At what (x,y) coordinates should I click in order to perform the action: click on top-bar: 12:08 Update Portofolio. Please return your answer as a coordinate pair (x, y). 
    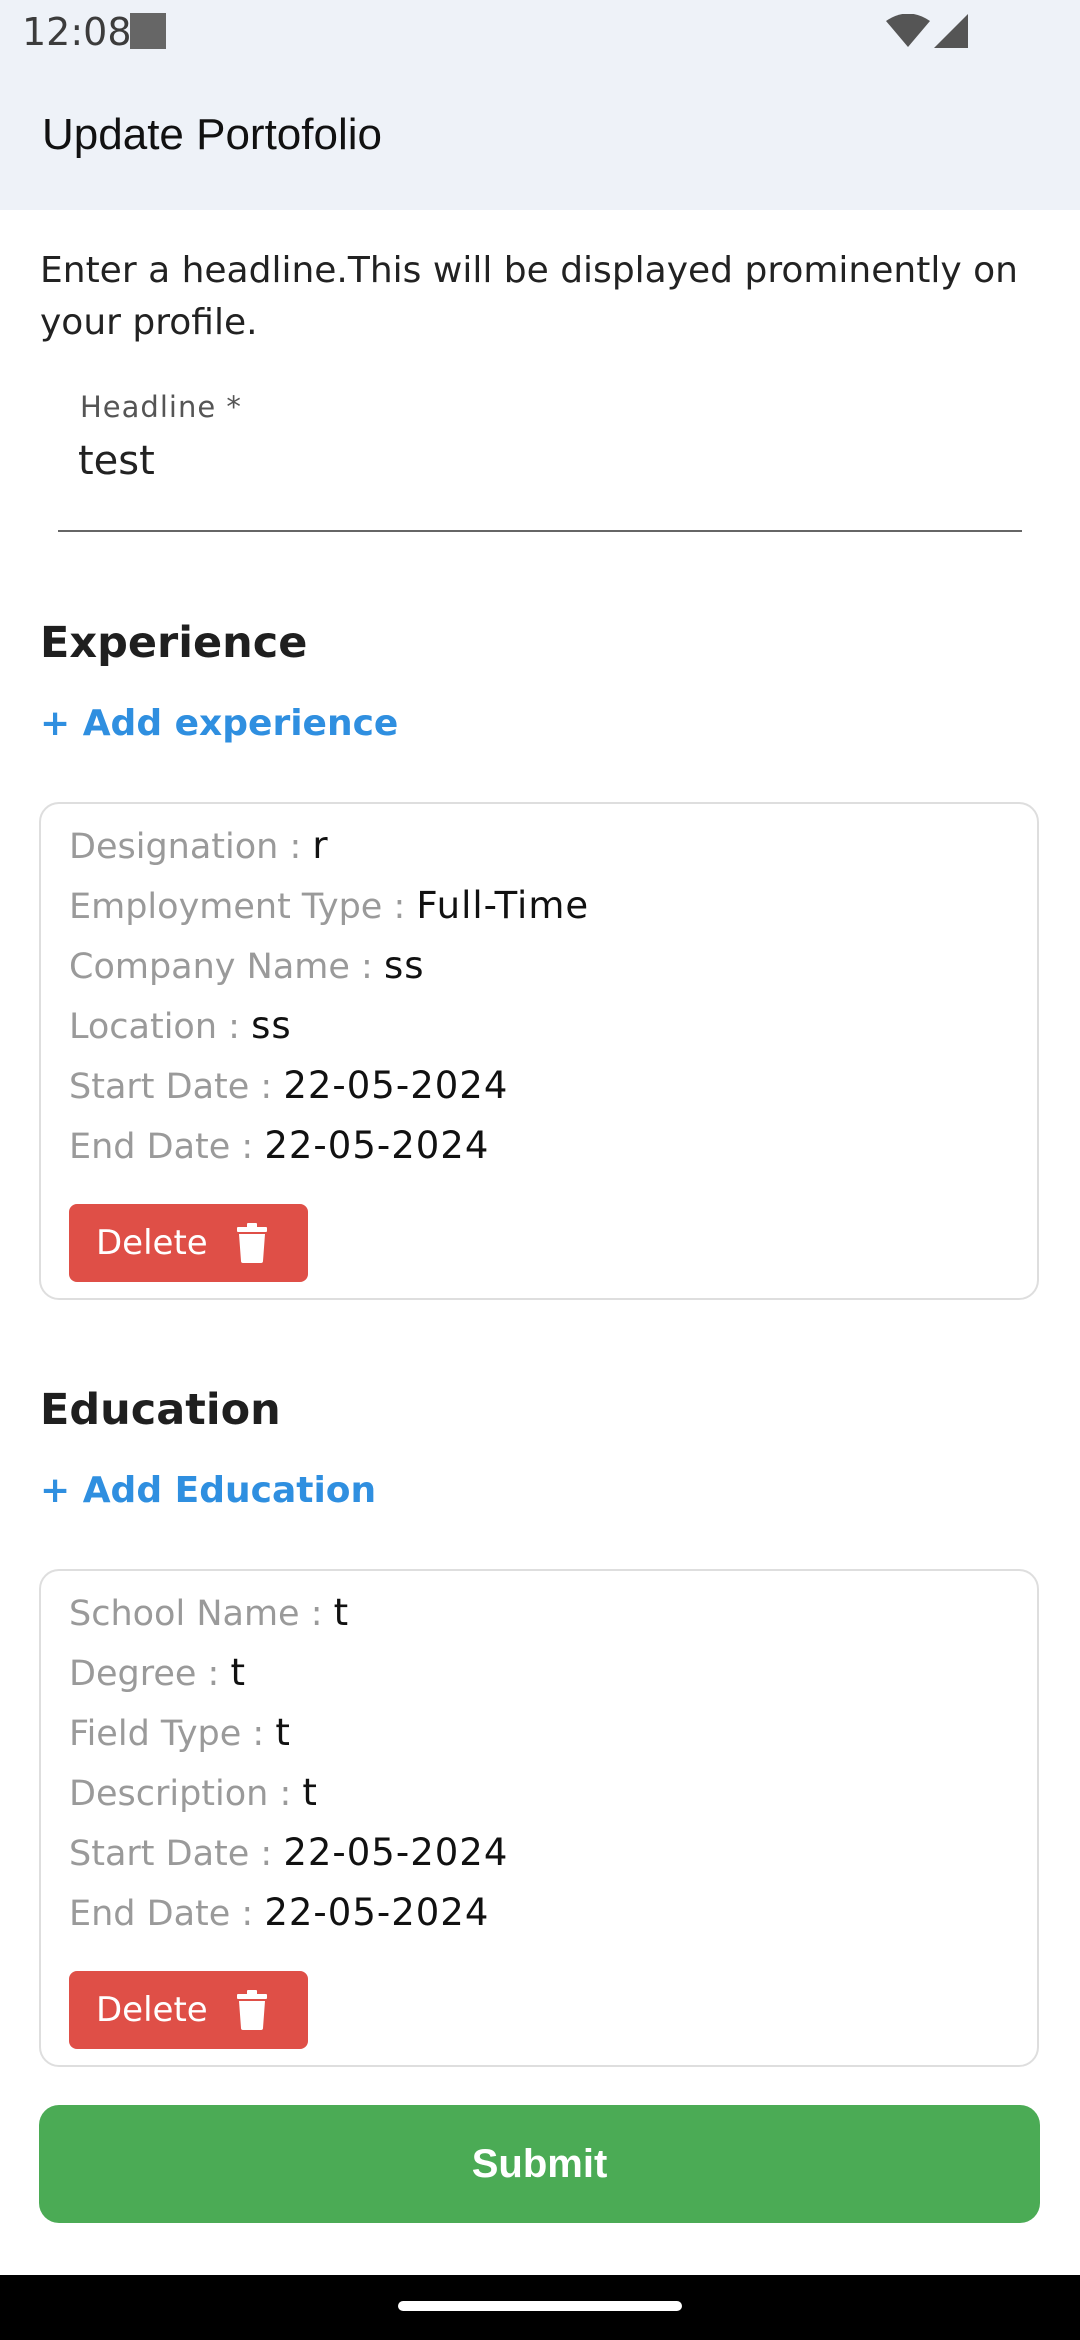
    Looking at the image, I should click on (540, 105).